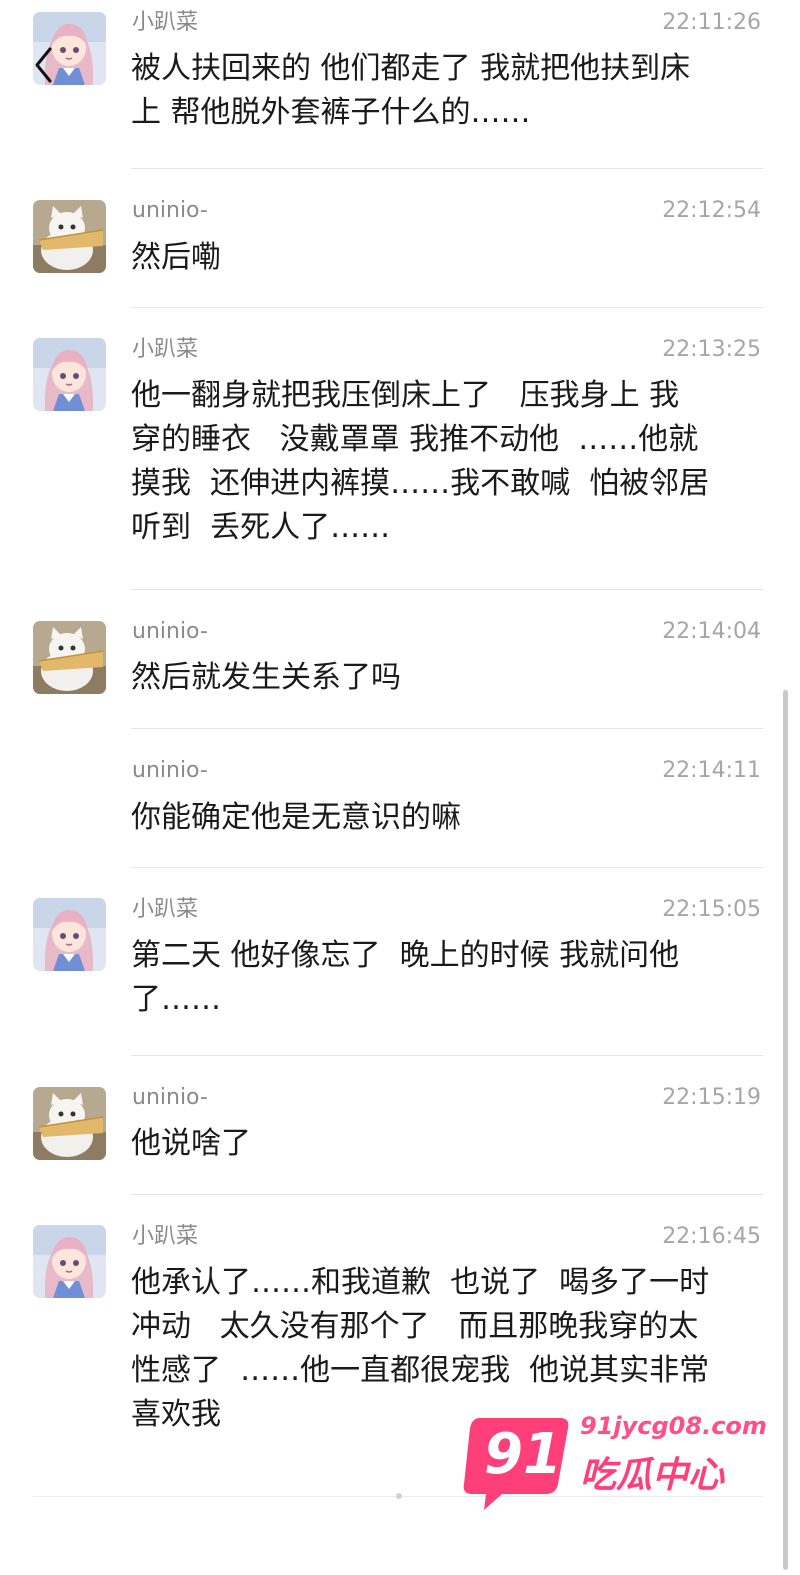 The width and height of the screenshot is (800, 1575). I want to click on message-time: 22:13:25, so click(711, 349).